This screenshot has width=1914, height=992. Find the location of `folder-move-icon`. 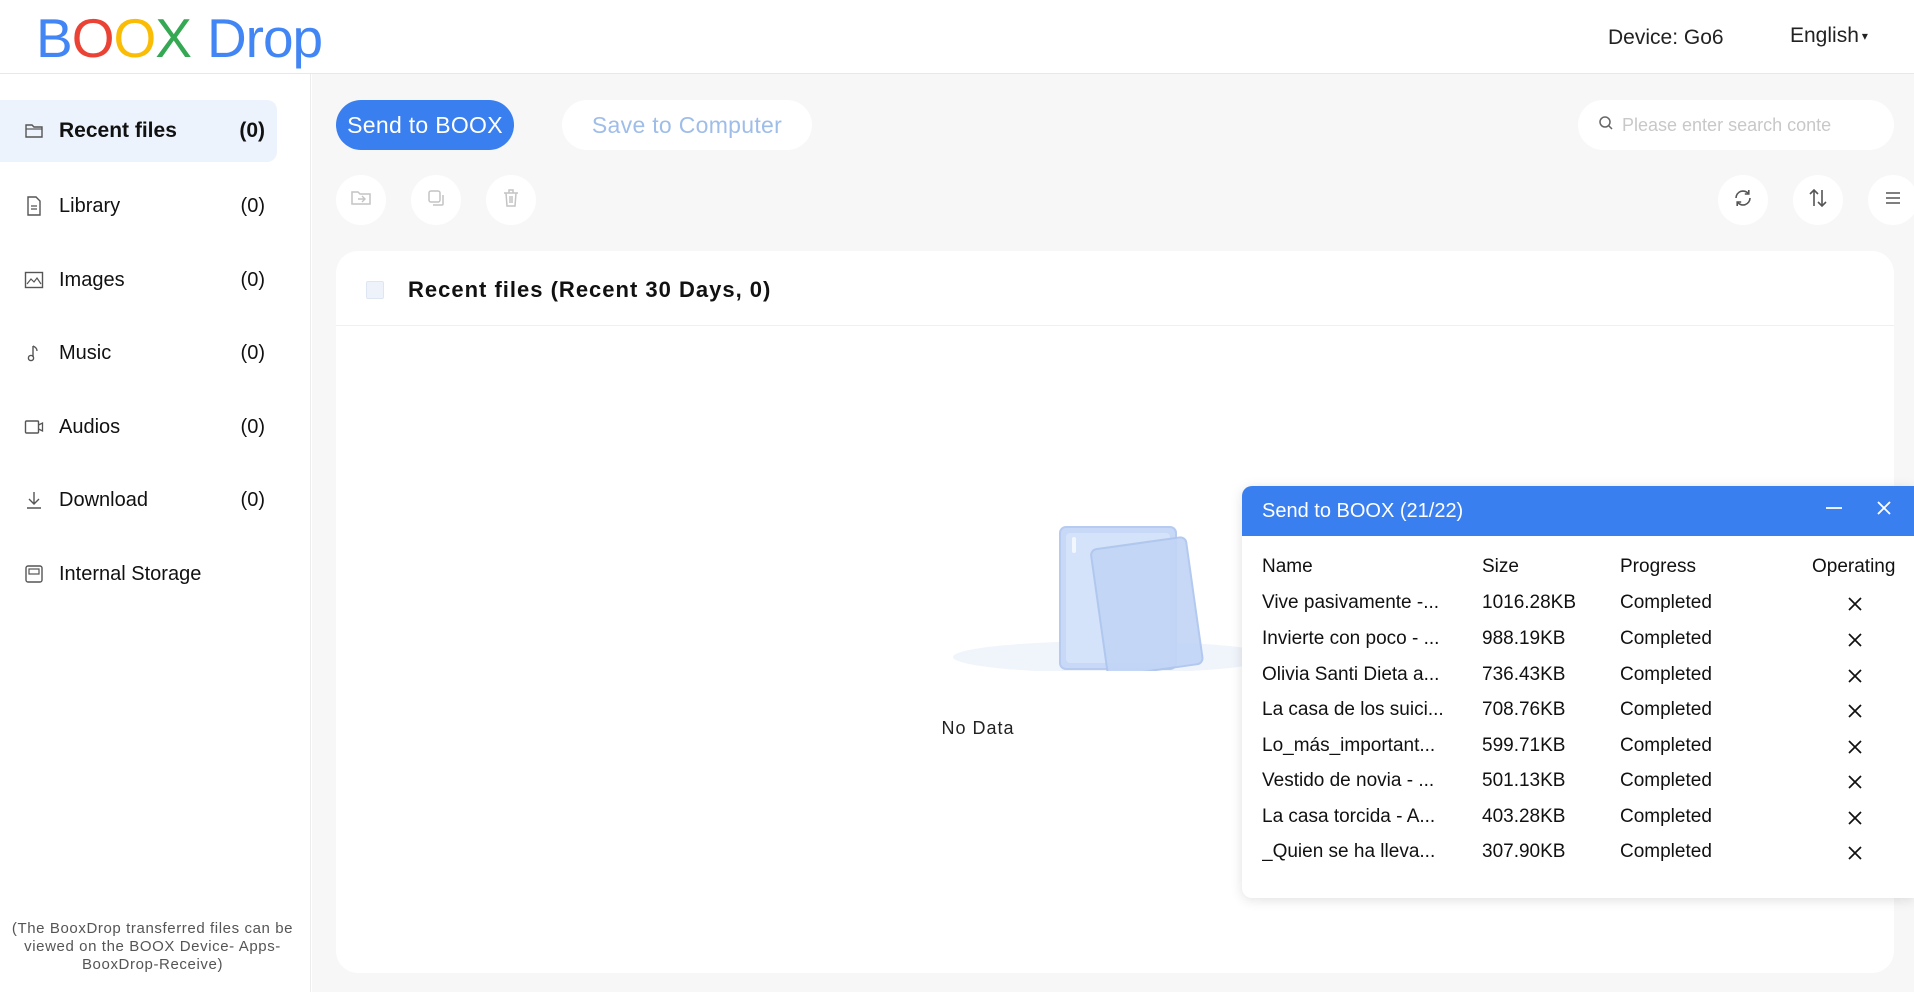

folder-move-icon is located at coordinates (361, 200).